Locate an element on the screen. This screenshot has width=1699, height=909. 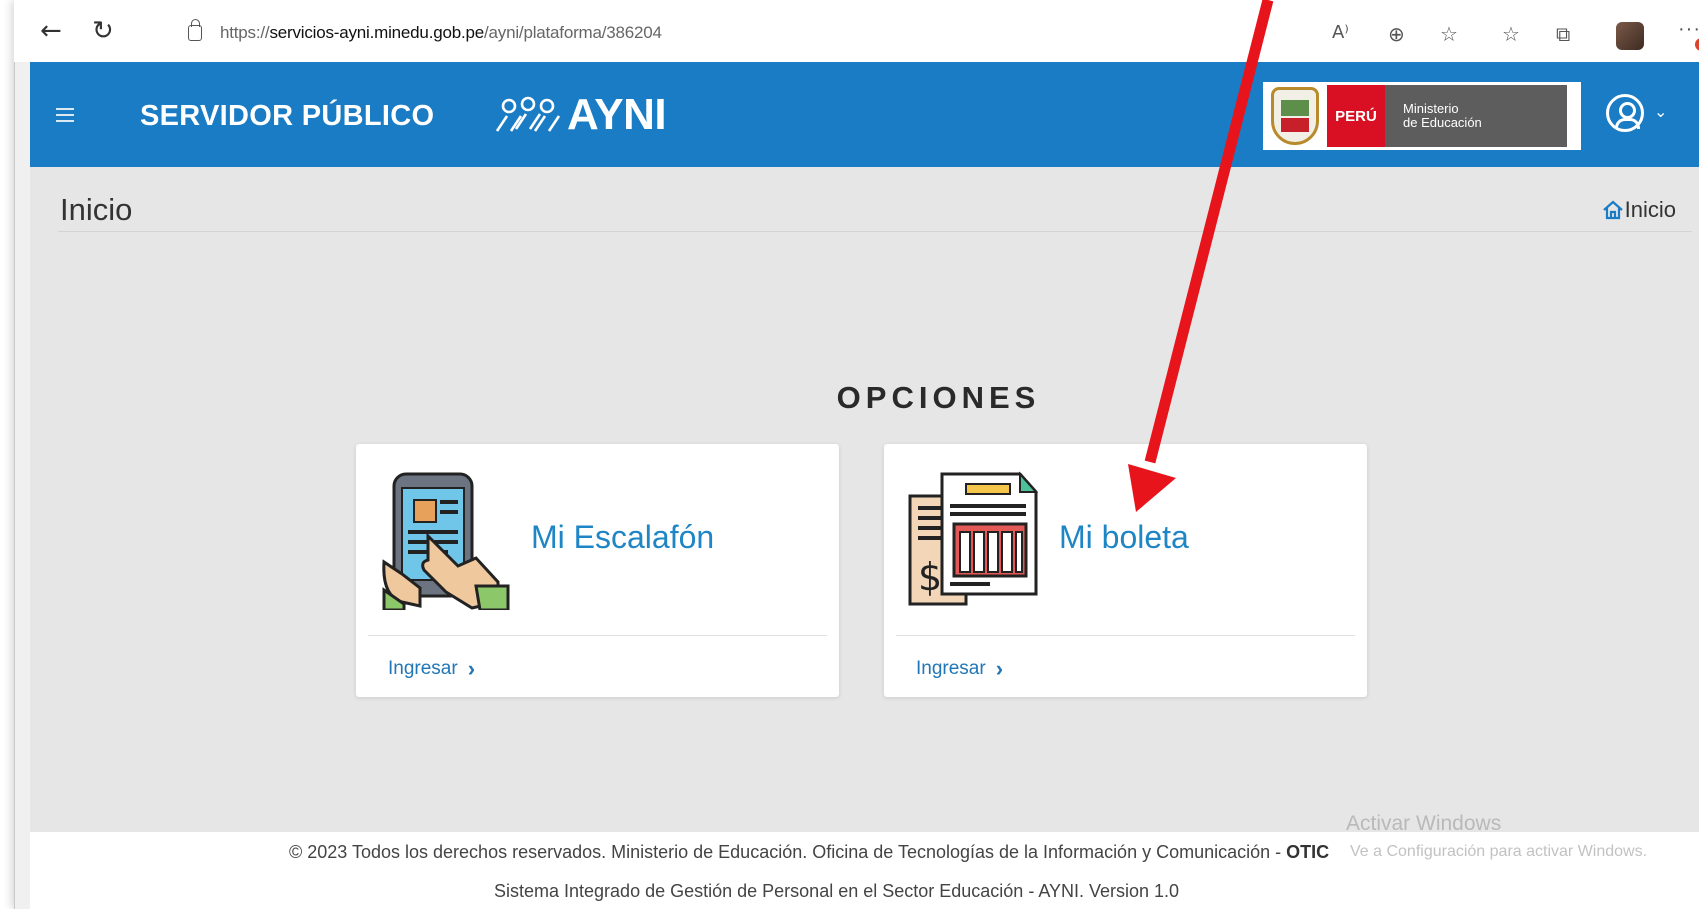
back-icon: ← is located at coordinates (51, 31).